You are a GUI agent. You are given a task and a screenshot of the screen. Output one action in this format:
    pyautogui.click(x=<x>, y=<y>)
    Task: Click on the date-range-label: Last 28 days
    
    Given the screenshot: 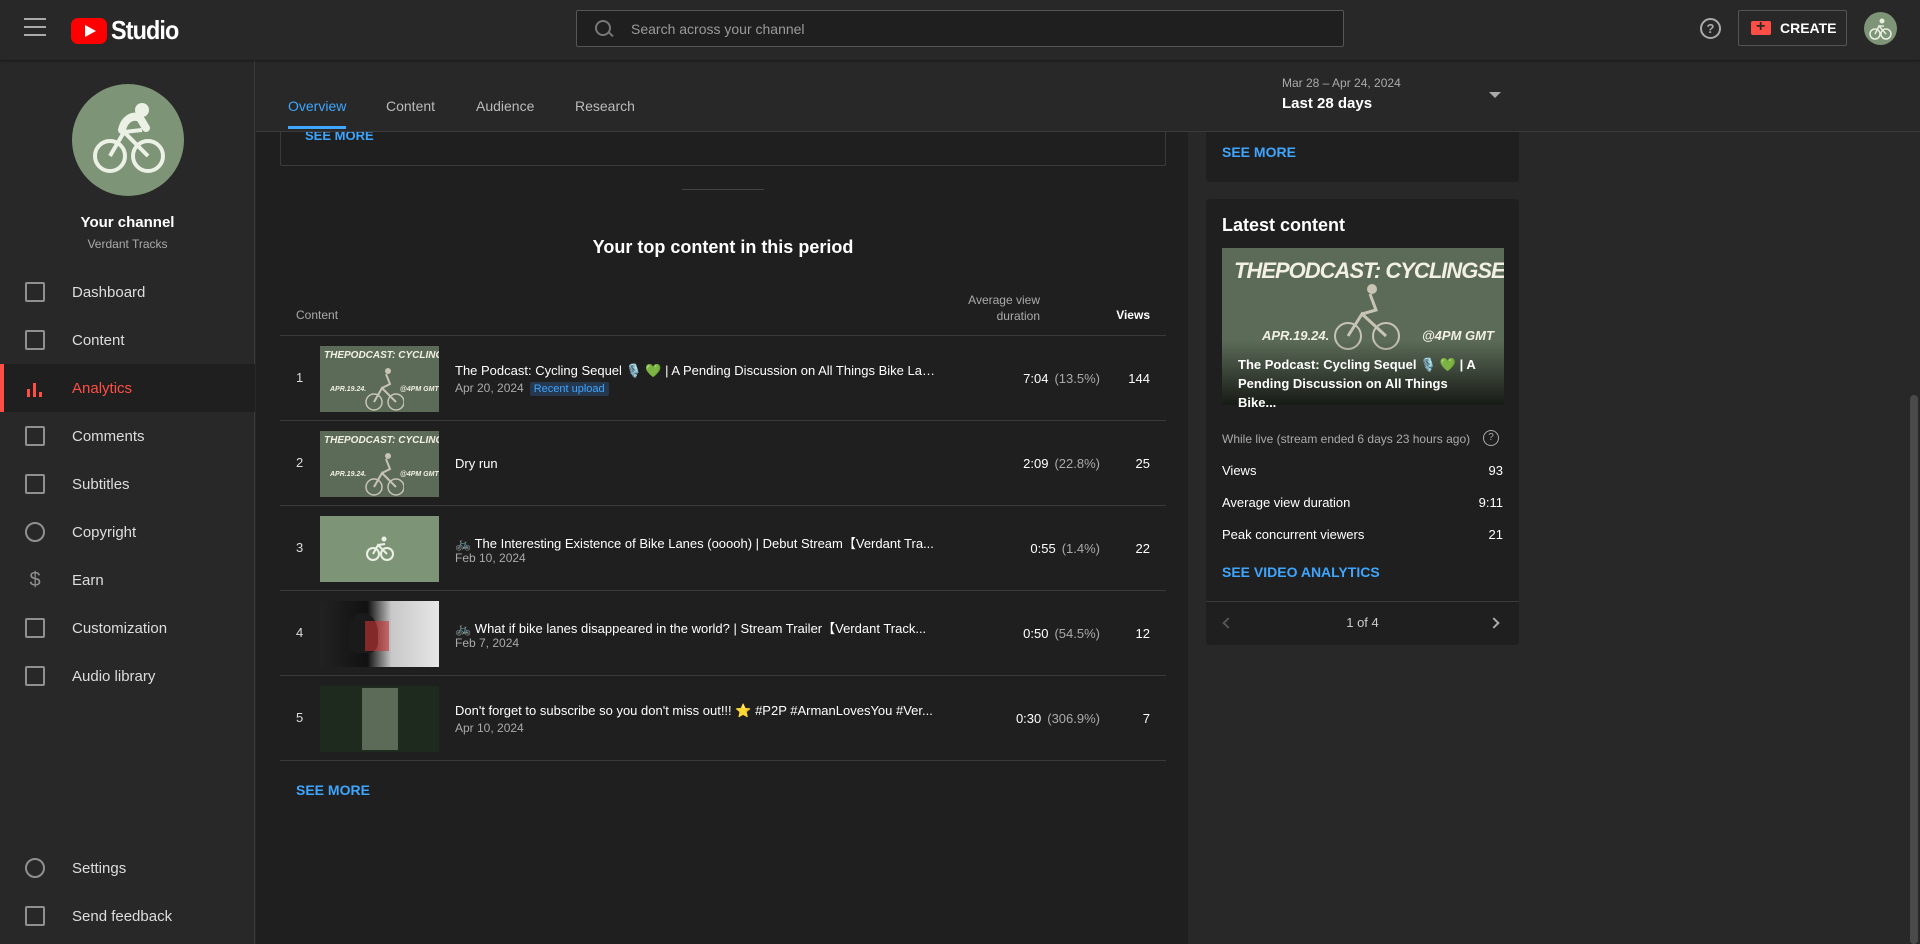 What is the action you would take?
    pyautogui.click(x=1327, y=103)
    